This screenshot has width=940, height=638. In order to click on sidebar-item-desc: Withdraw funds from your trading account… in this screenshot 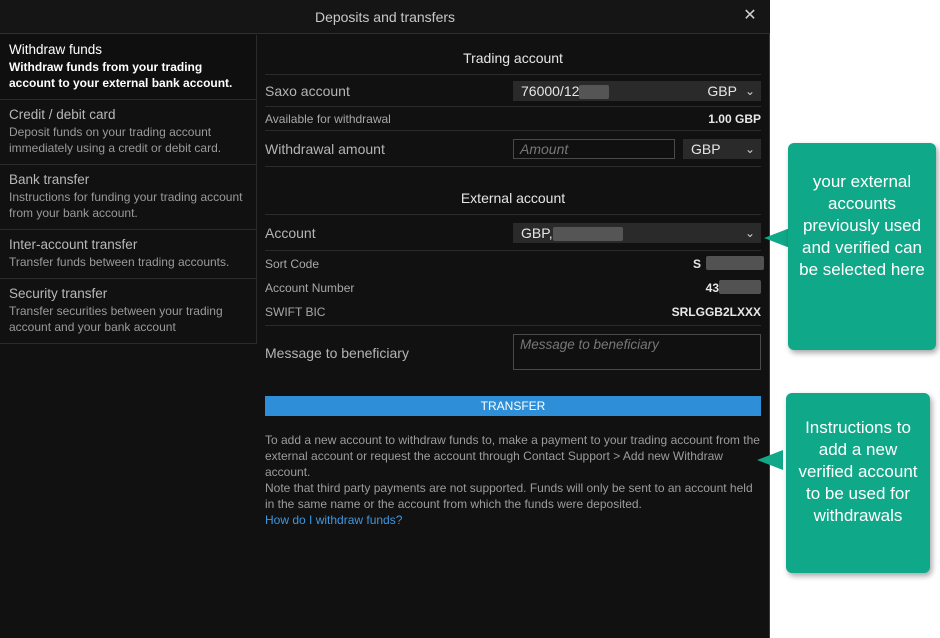, I will do `click(121, 75)`.